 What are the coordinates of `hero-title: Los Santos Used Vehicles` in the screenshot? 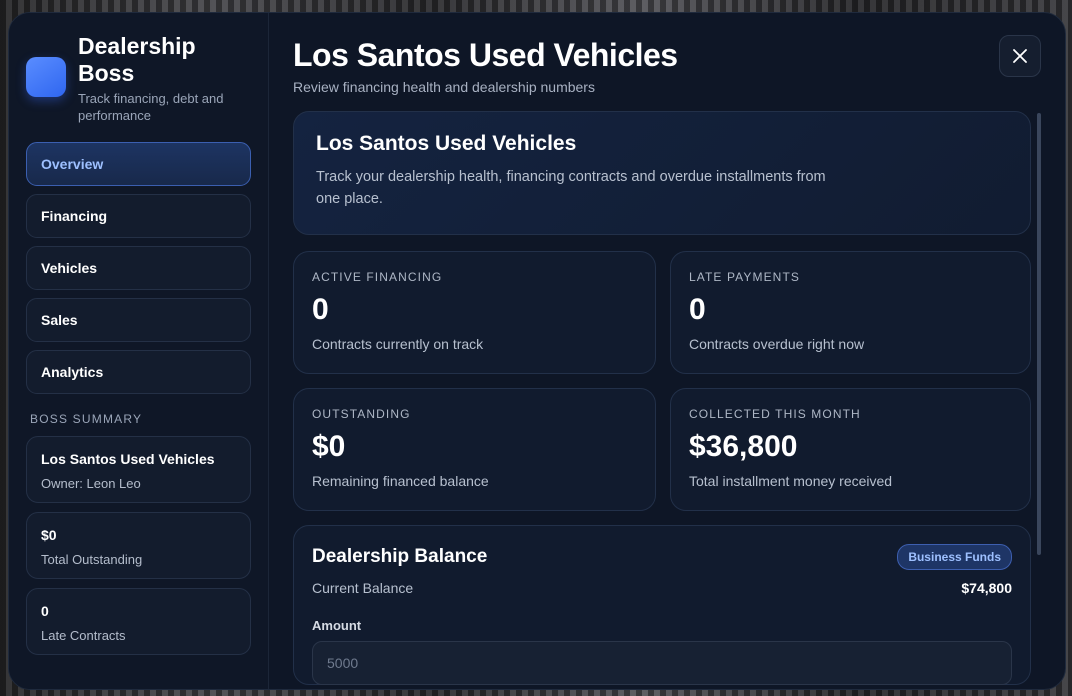 It's located at (446, 143).